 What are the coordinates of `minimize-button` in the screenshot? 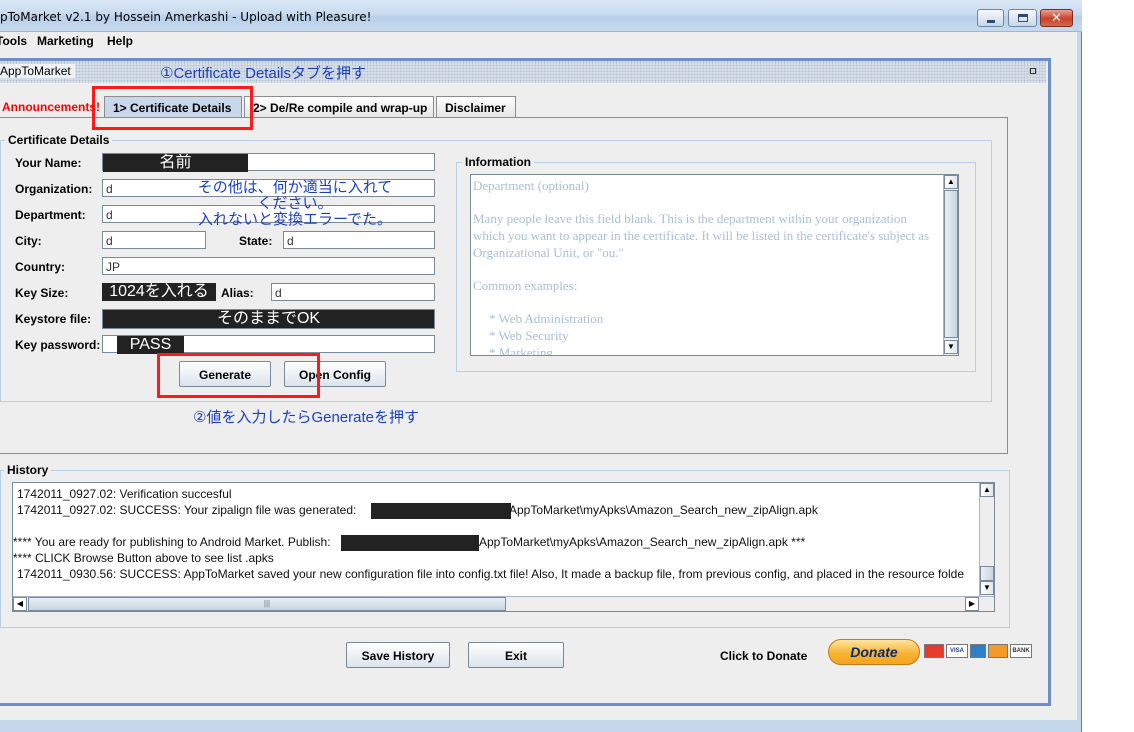 It's located at (990, 18).